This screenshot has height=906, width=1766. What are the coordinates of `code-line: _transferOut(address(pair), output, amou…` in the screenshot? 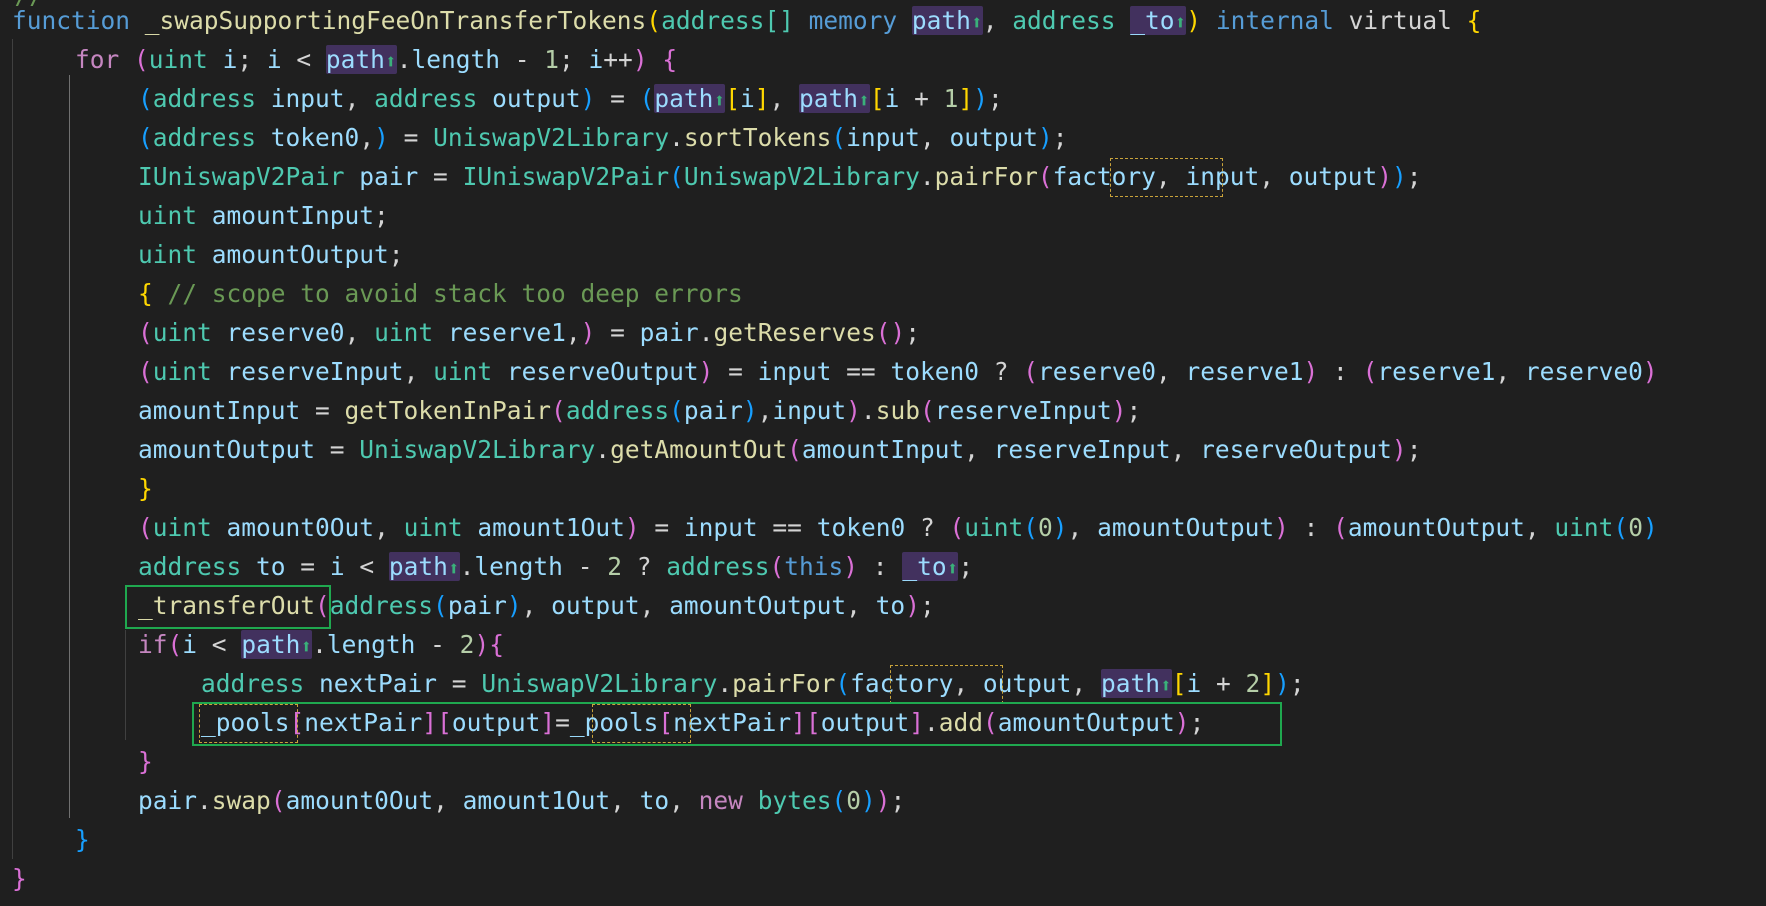 It's located at (536, 605).